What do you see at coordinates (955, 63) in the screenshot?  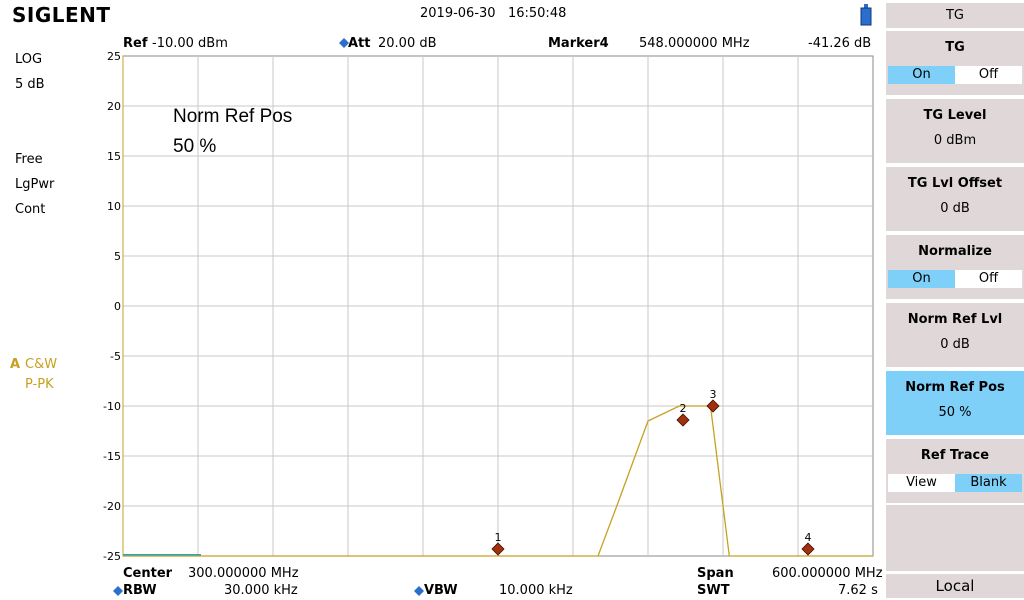 I see `tg-toggle-button: TG On Off` at bounding box center [955, 63].